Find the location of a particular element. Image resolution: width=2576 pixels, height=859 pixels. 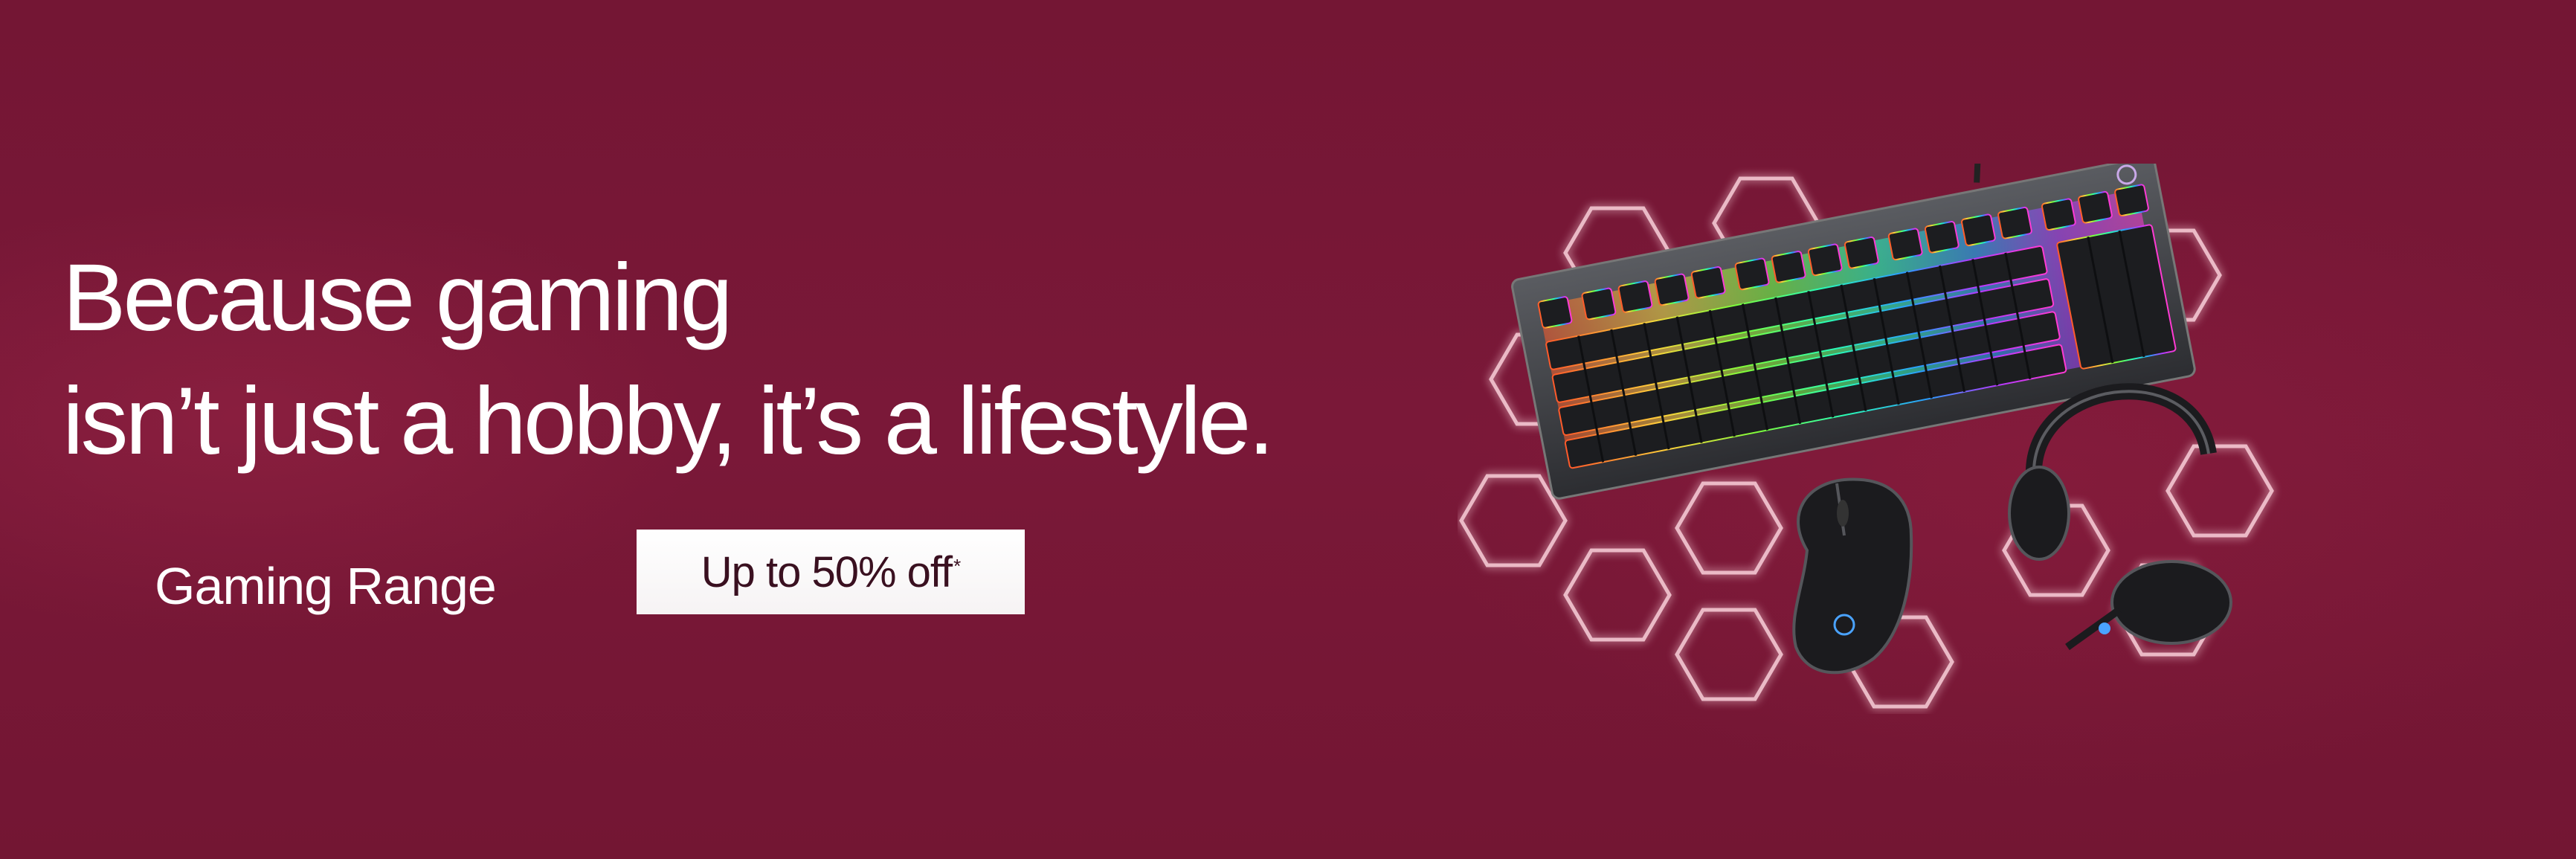

headline-line-2: isn’t just a hobby, it’s a lifestyle. is located at coordinates (668, 421).